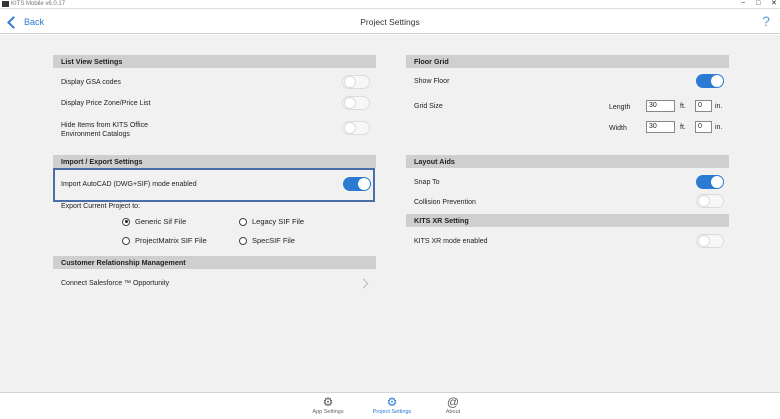 Image resolution: width=780 pixels, height=419 pixels. I want to click on list-view-settings-heading: List View Settings, so click(214, 61).